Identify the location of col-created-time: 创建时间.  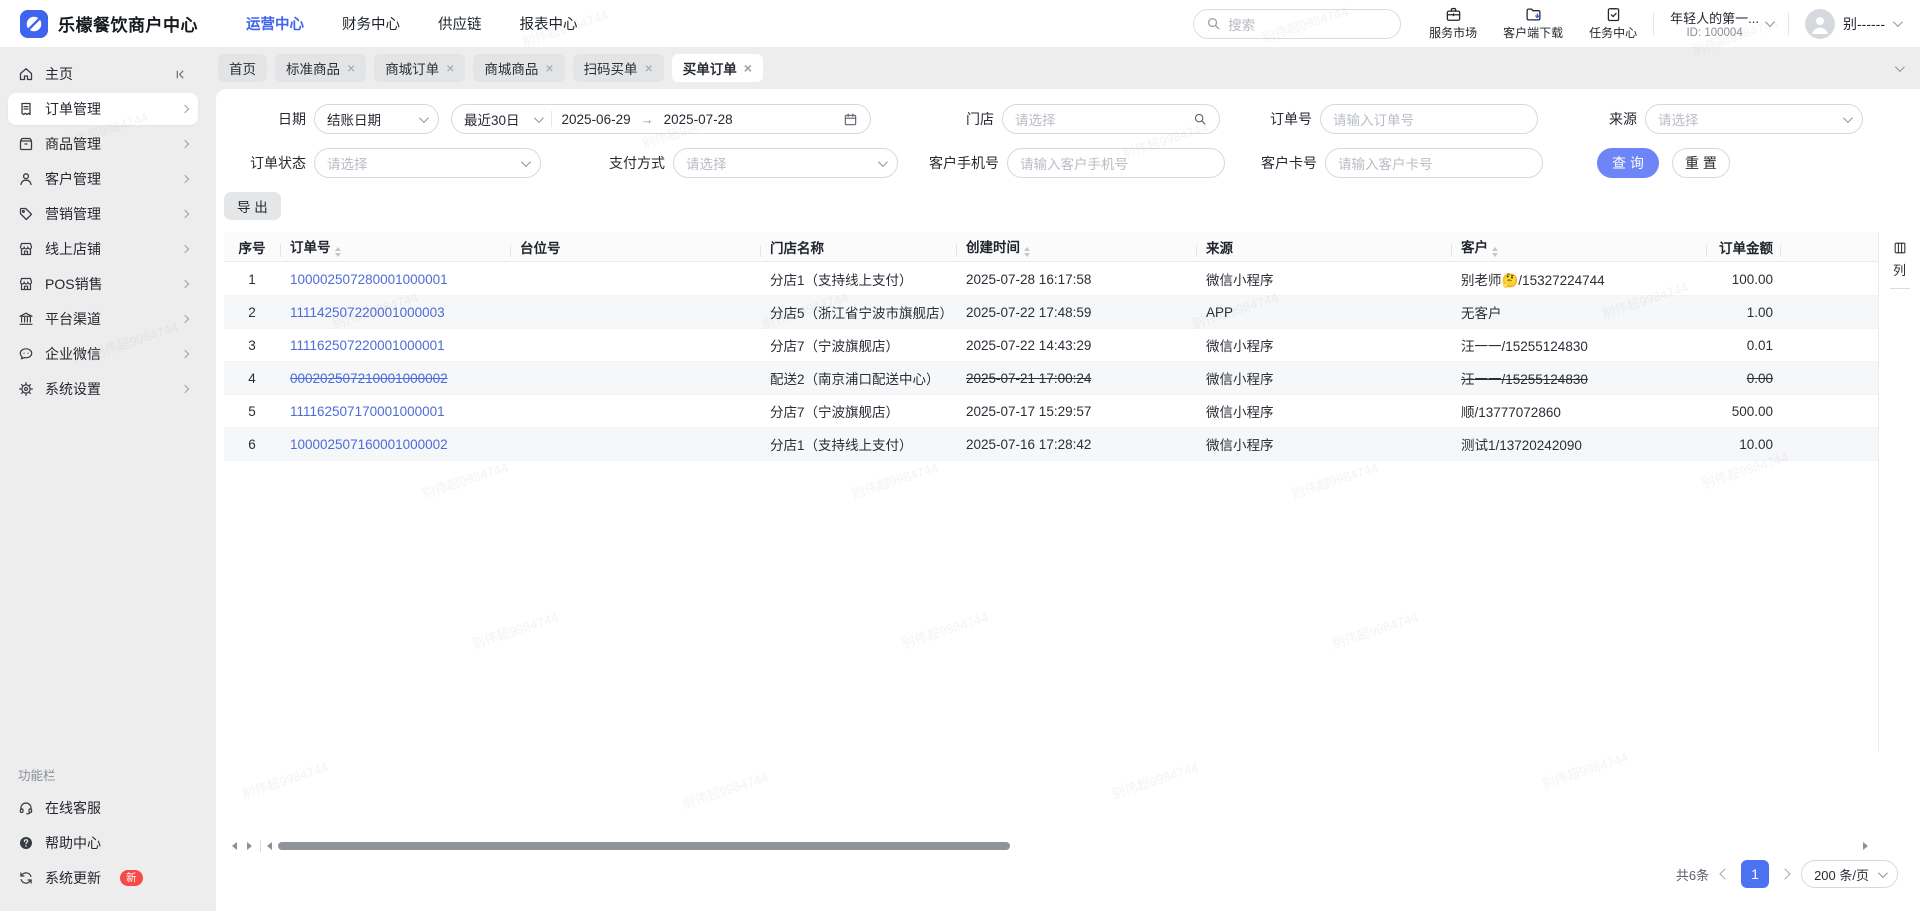
(1076, 246).